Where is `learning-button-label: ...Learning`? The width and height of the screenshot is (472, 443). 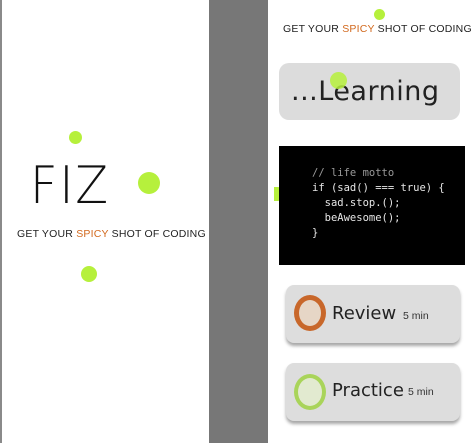
learning-button-label: ...Learning is located at coordinates (365, 91).